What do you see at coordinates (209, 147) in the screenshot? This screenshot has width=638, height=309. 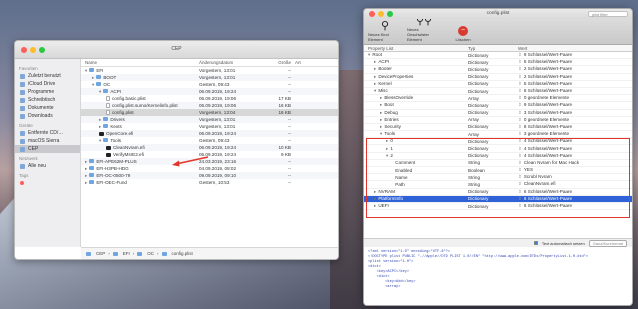 I see `file-row: CleanNvram.efi 06.09.2019, 19:24 10 KB` at bounding box center [209, 147].